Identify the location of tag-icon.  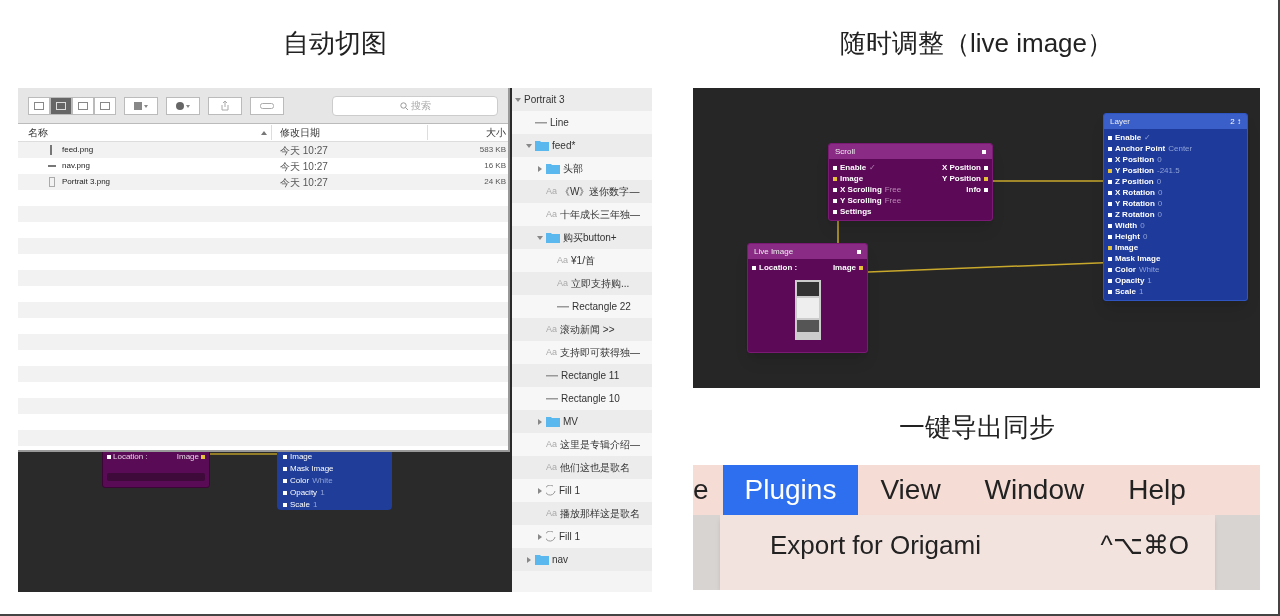
(267, 105).